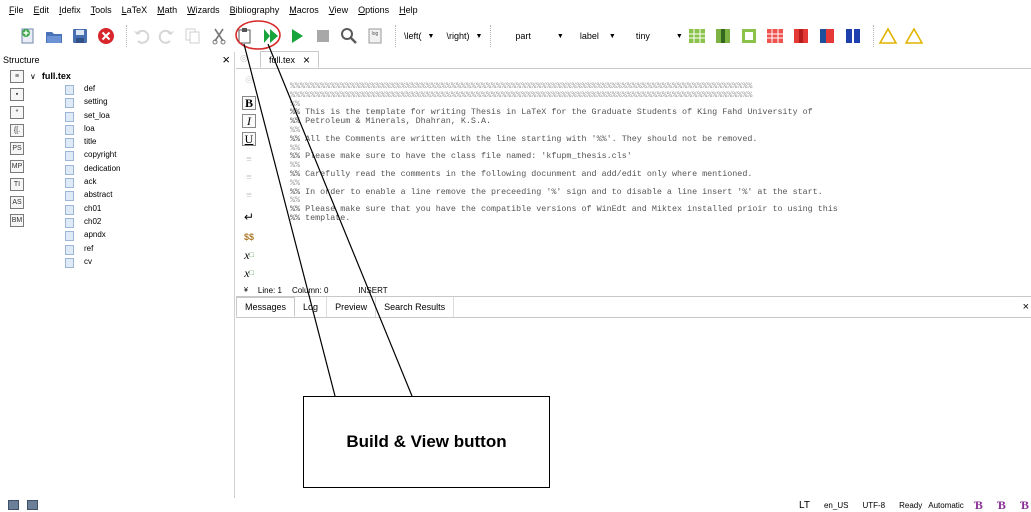  Describe the element at coordinates (249, 195) in the screenshot. I see `align-right-icon: ≡` at that location.